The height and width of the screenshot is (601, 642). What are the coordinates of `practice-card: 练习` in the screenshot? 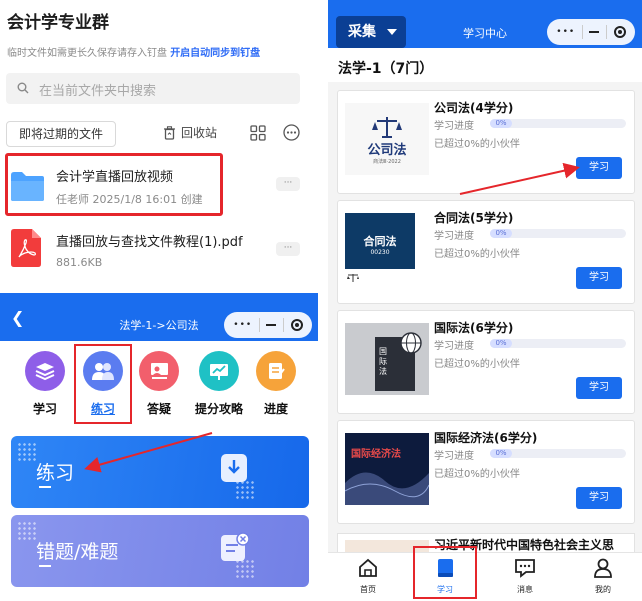 It's located at (160, 472).